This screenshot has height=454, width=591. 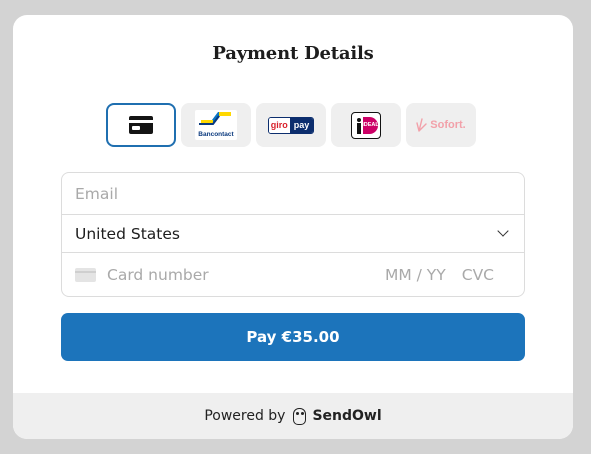 I want to click on payment-method-list: Bancontact giro pay iDEAL Sofort., so click(x=291, y=125).